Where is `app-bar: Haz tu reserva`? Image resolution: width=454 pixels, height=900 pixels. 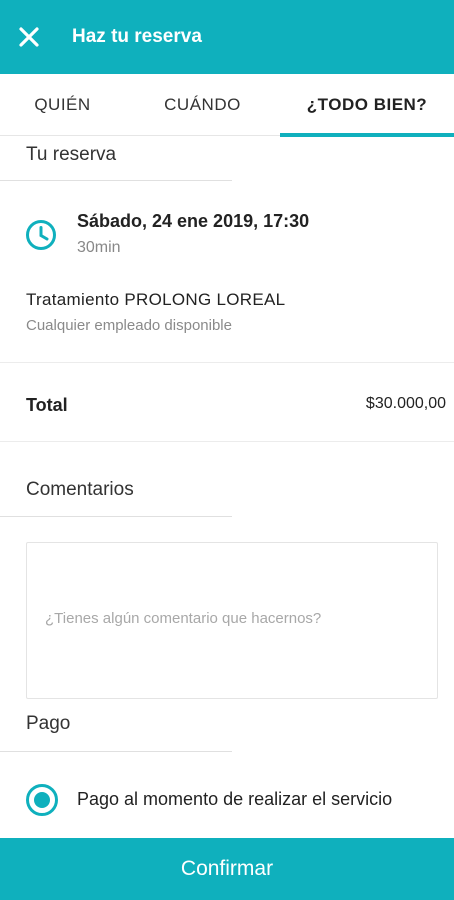
app-bar: Haz tu reserva is located at coordinates (227, 37).